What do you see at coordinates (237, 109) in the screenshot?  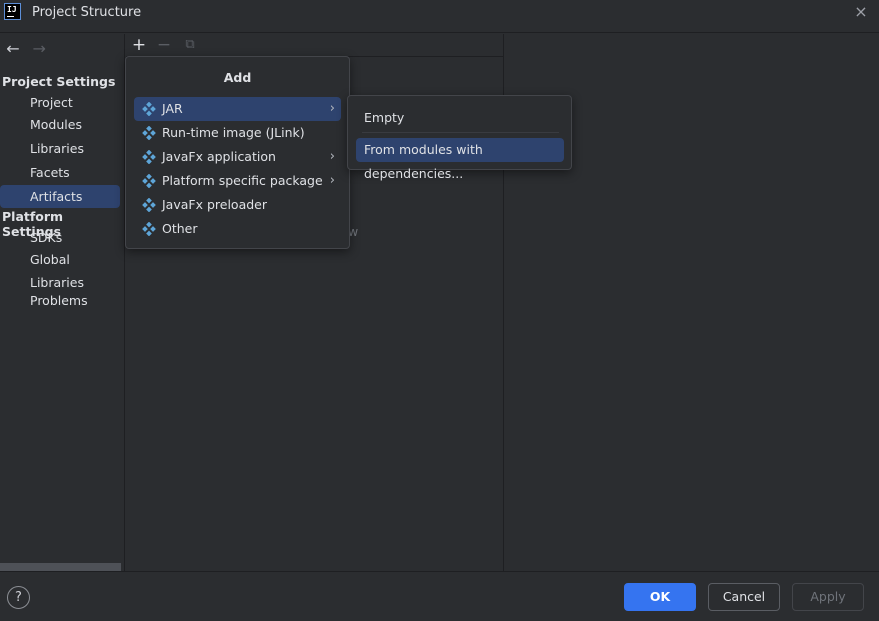 I see `menu-item-jar: JAR ›` at bounding box center [237, 109].